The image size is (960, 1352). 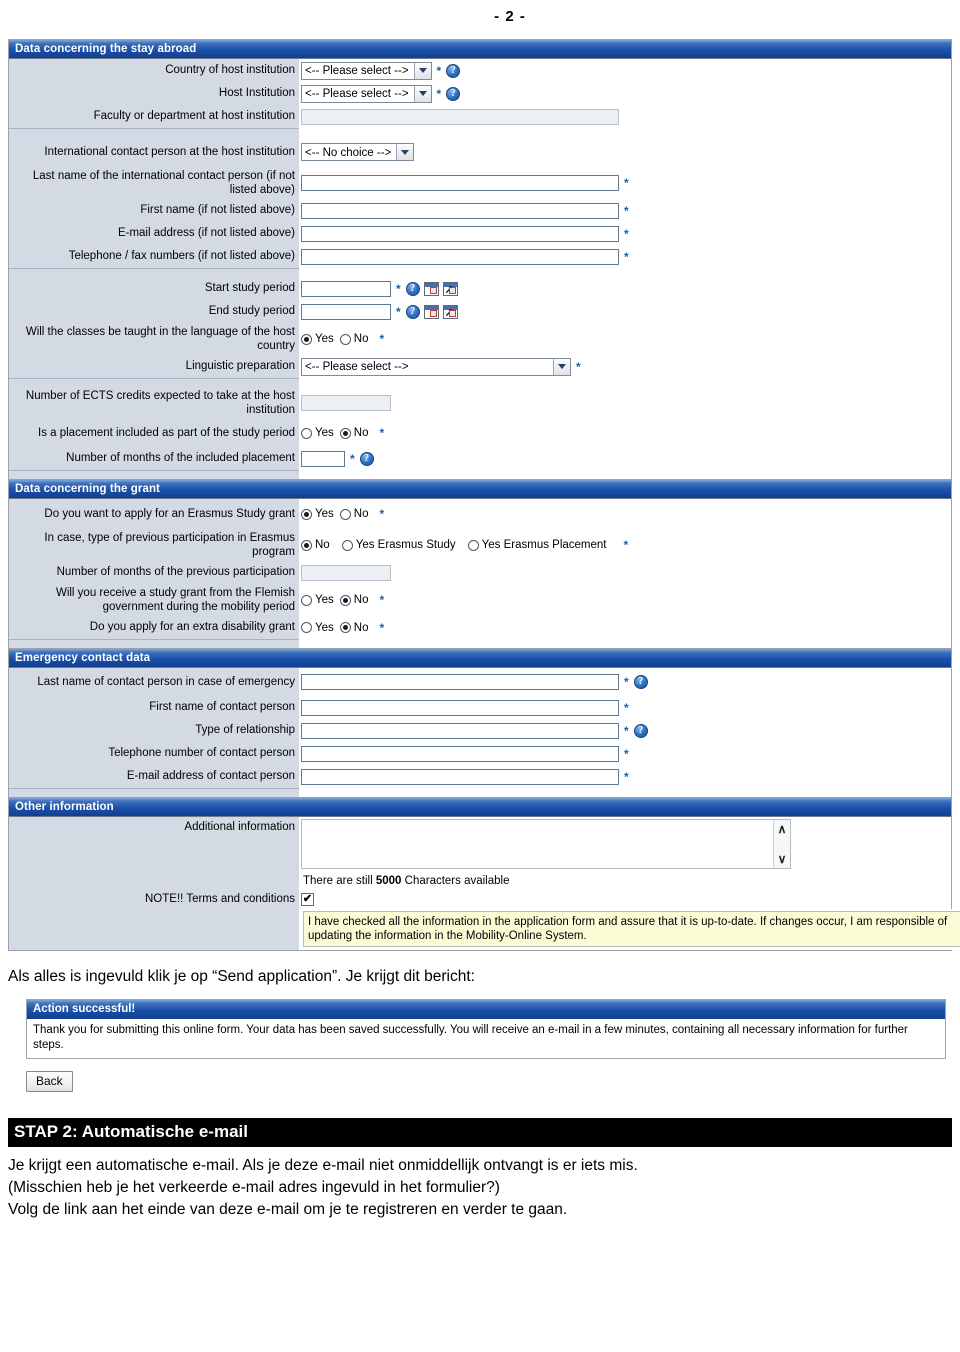 I want to click on radio-option-yes-erasmus-placement: Yes Erasmus Placement, so click(x=537, y=545).